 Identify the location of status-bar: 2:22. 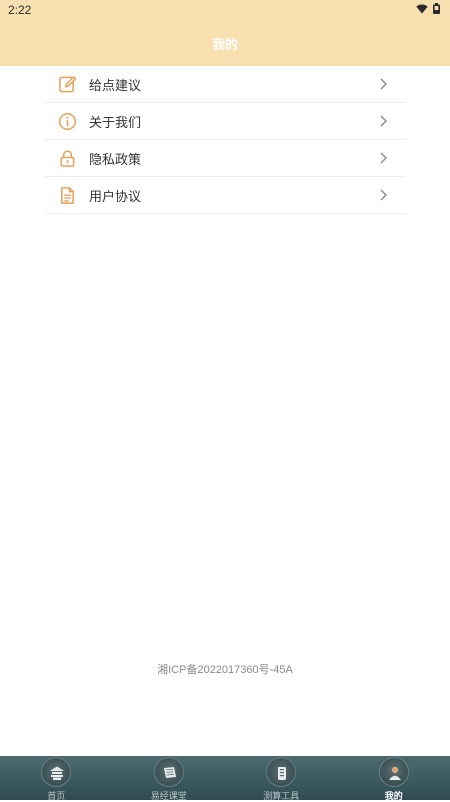
(225, 11).